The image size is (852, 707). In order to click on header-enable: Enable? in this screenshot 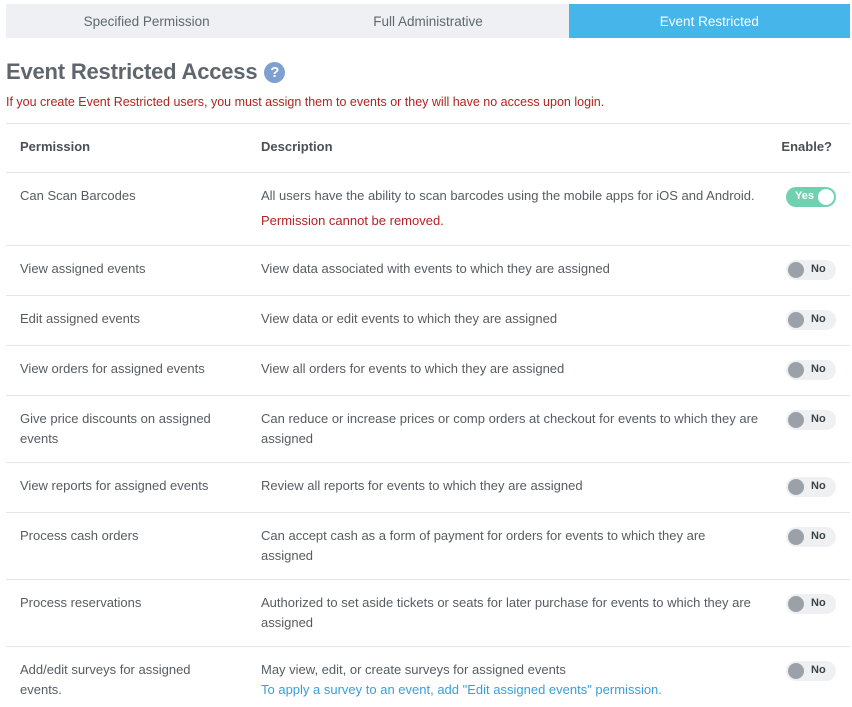, I will do `click(806, 146)`.